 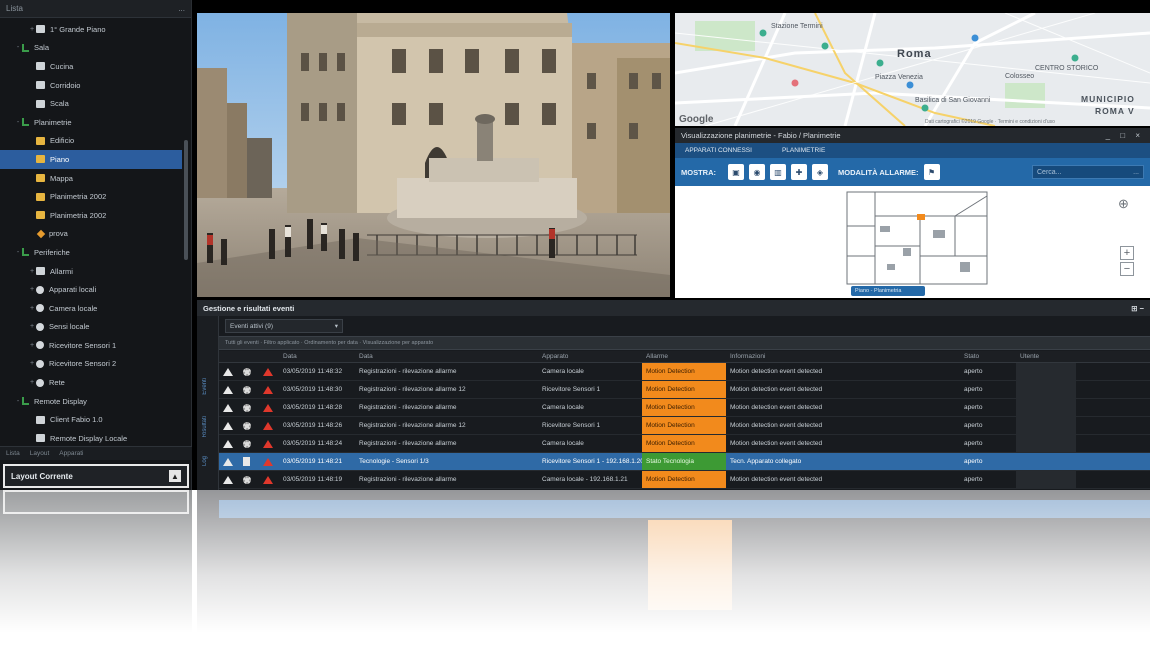 I want to click on rail-tab-log: Log, so click(x=205, y=461).